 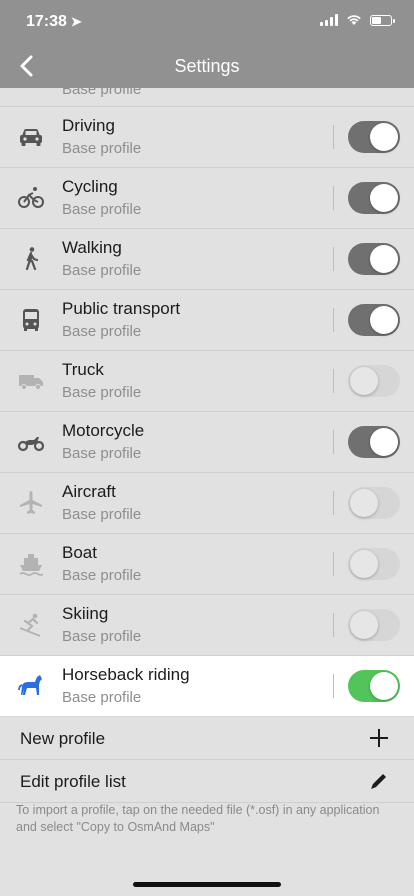 What do you see at coordinates (378, 781) in the screenshot?
I see `pencil-icon` at bounding box center [378, 781].